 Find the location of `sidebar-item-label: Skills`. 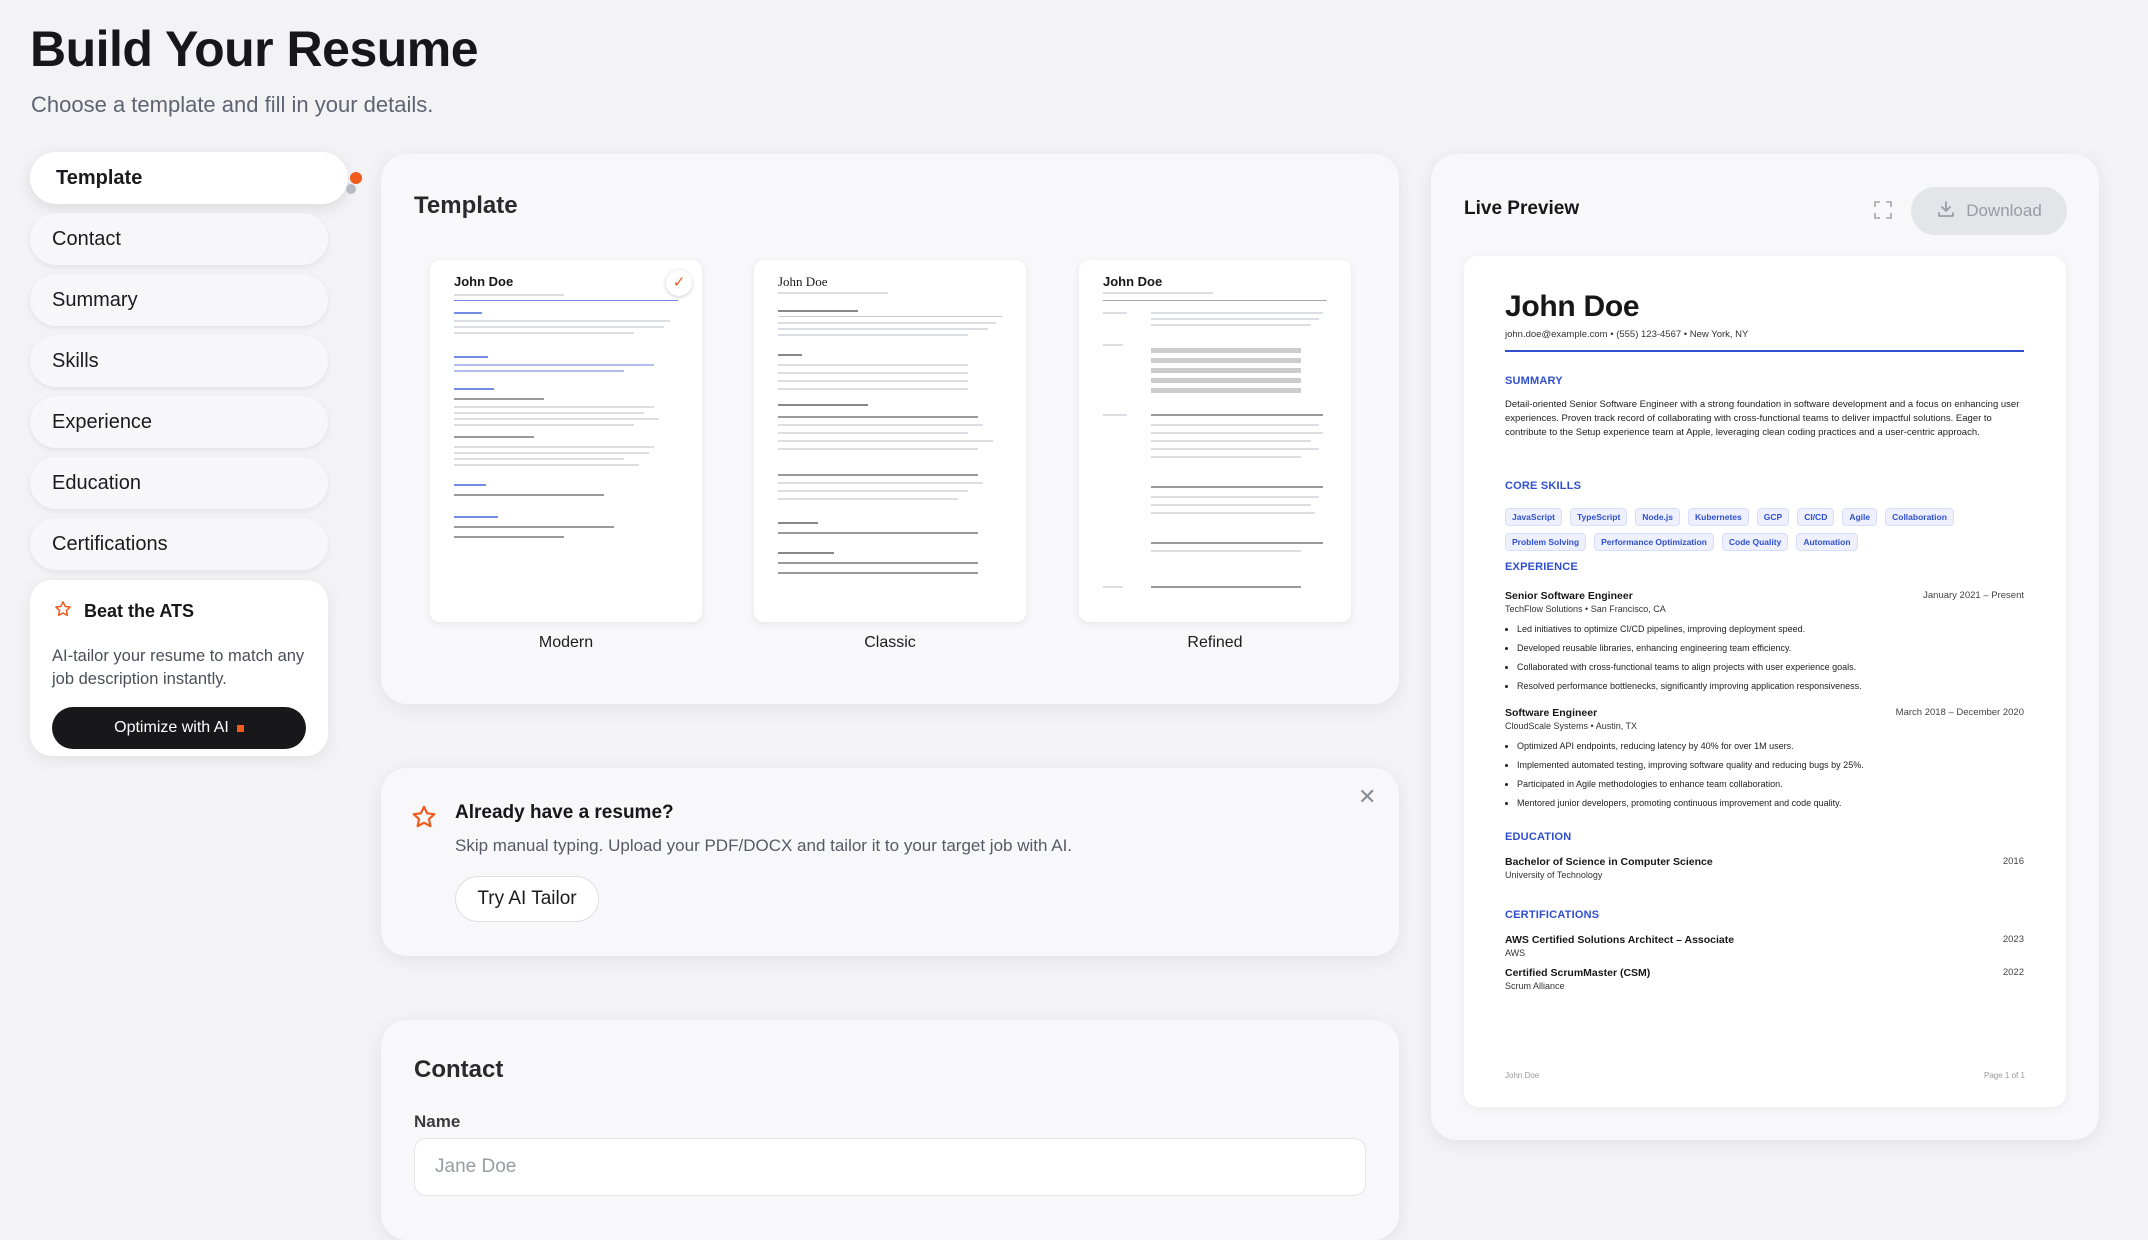

sidebar-item-label: Skills is located at coordinates (75, 361).